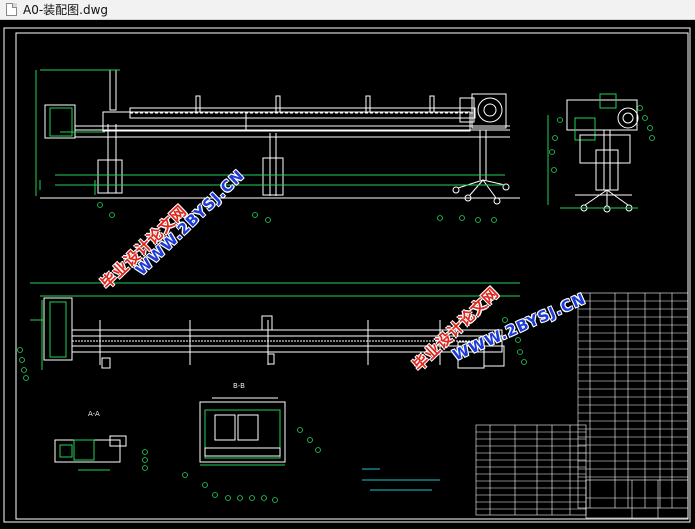 This screenshot has height=529, width=695. What do you see at coordinates (637, 499) in the screenshot?
I see `title-block` at bounding box center [637, 499].